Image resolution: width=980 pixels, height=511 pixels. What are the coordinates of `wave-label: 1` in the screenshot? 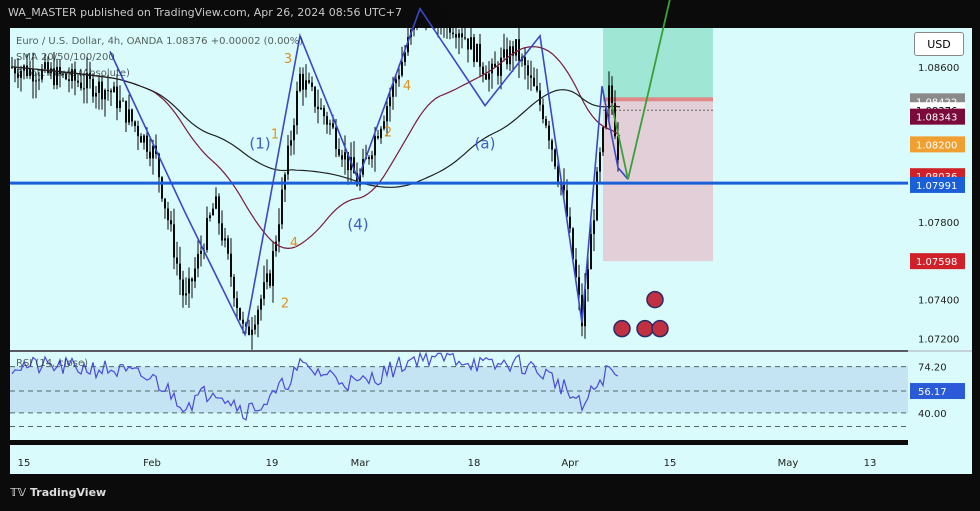 It's located at (275, 135).